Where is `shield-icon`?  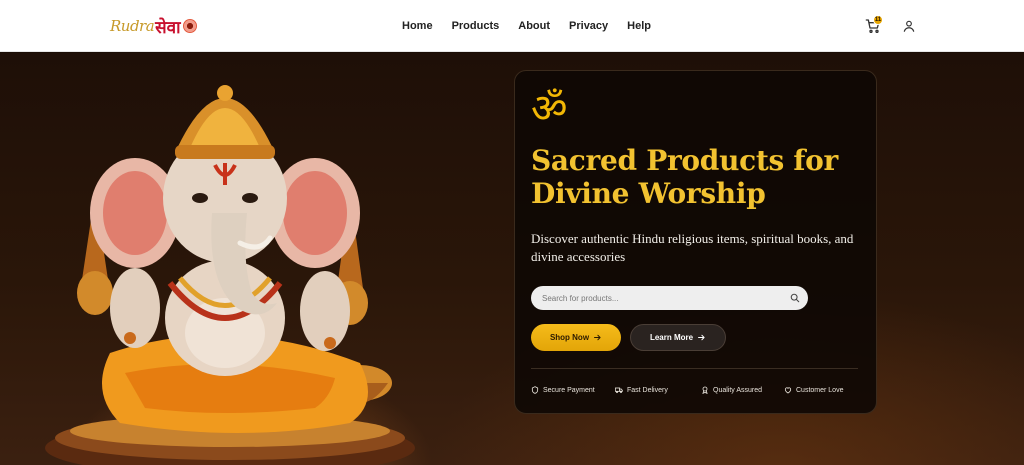 shield-icon is located at coordinates (535, 390).